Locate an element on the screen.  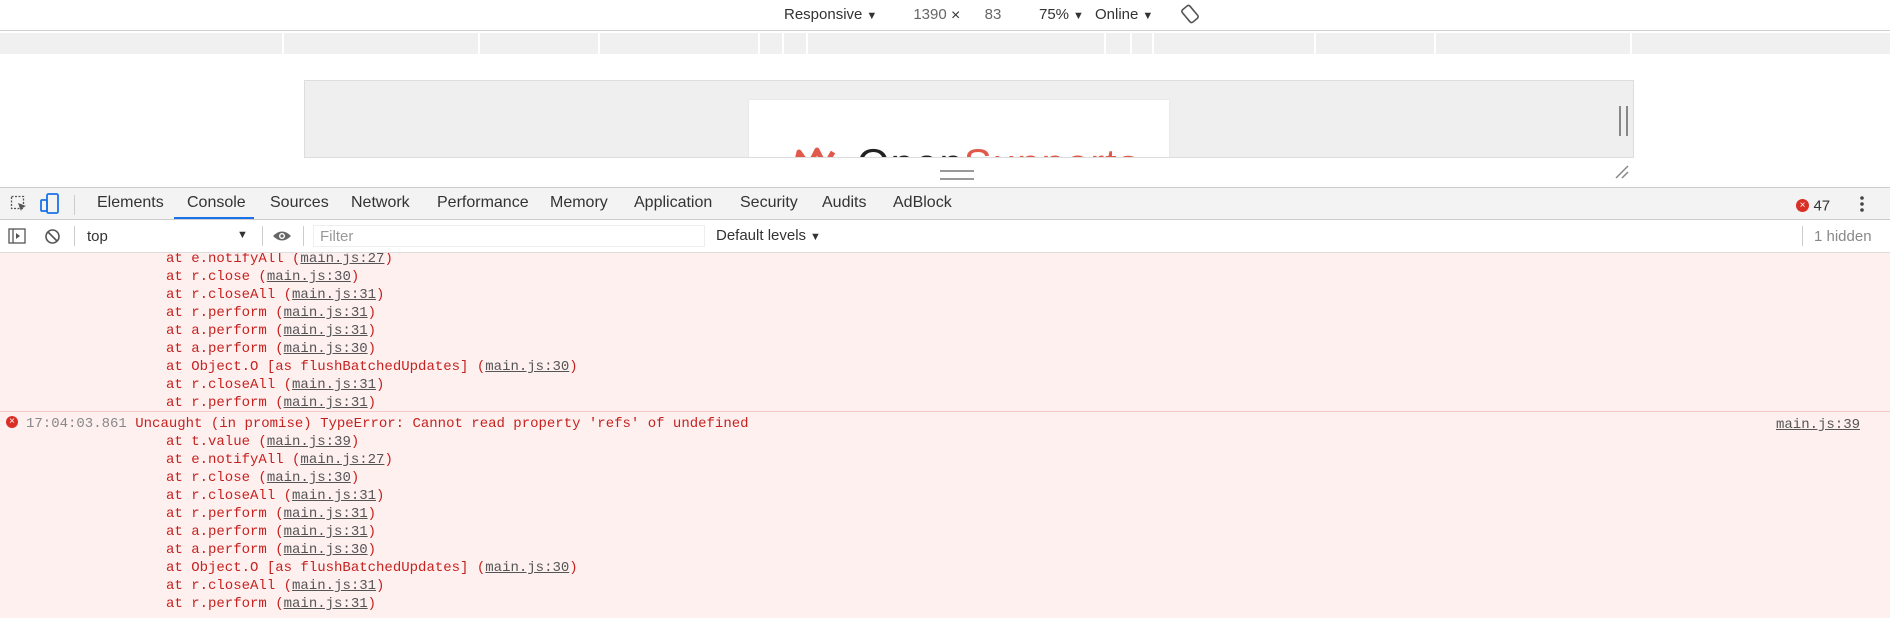
console-toolbar: top ▼ Filter Default levels ▼ 1 hidden is located at coordinates (945, 236).